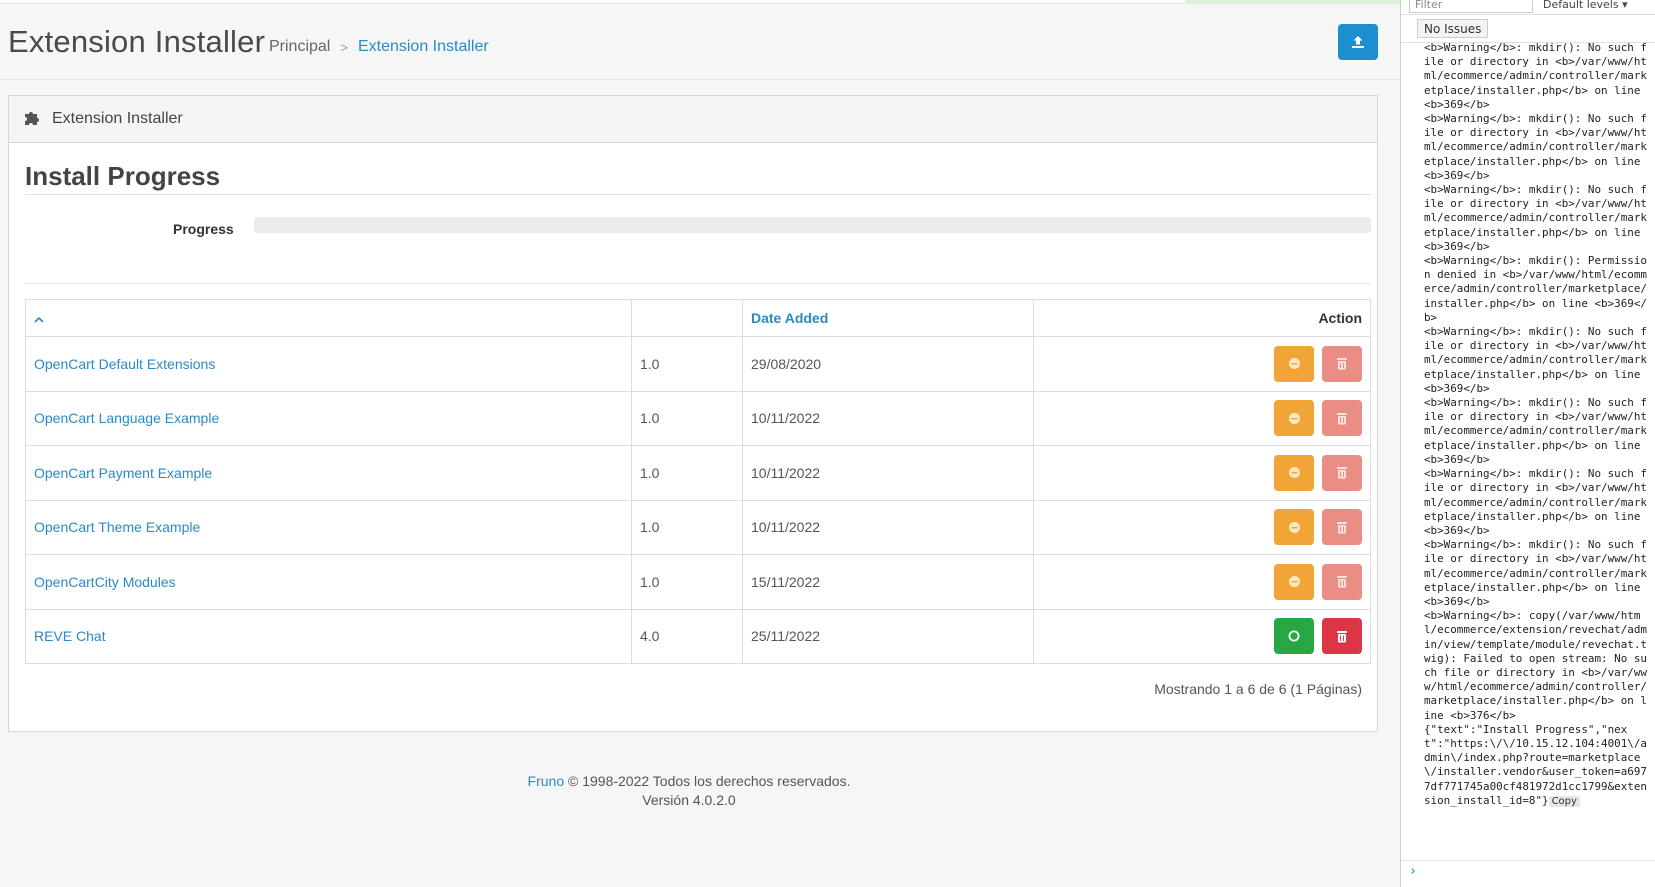 This screenshot has width=1655, height=887. Describe the element at coordinates (328, 318) in the screenshot. I see `name-column-header` at that location.